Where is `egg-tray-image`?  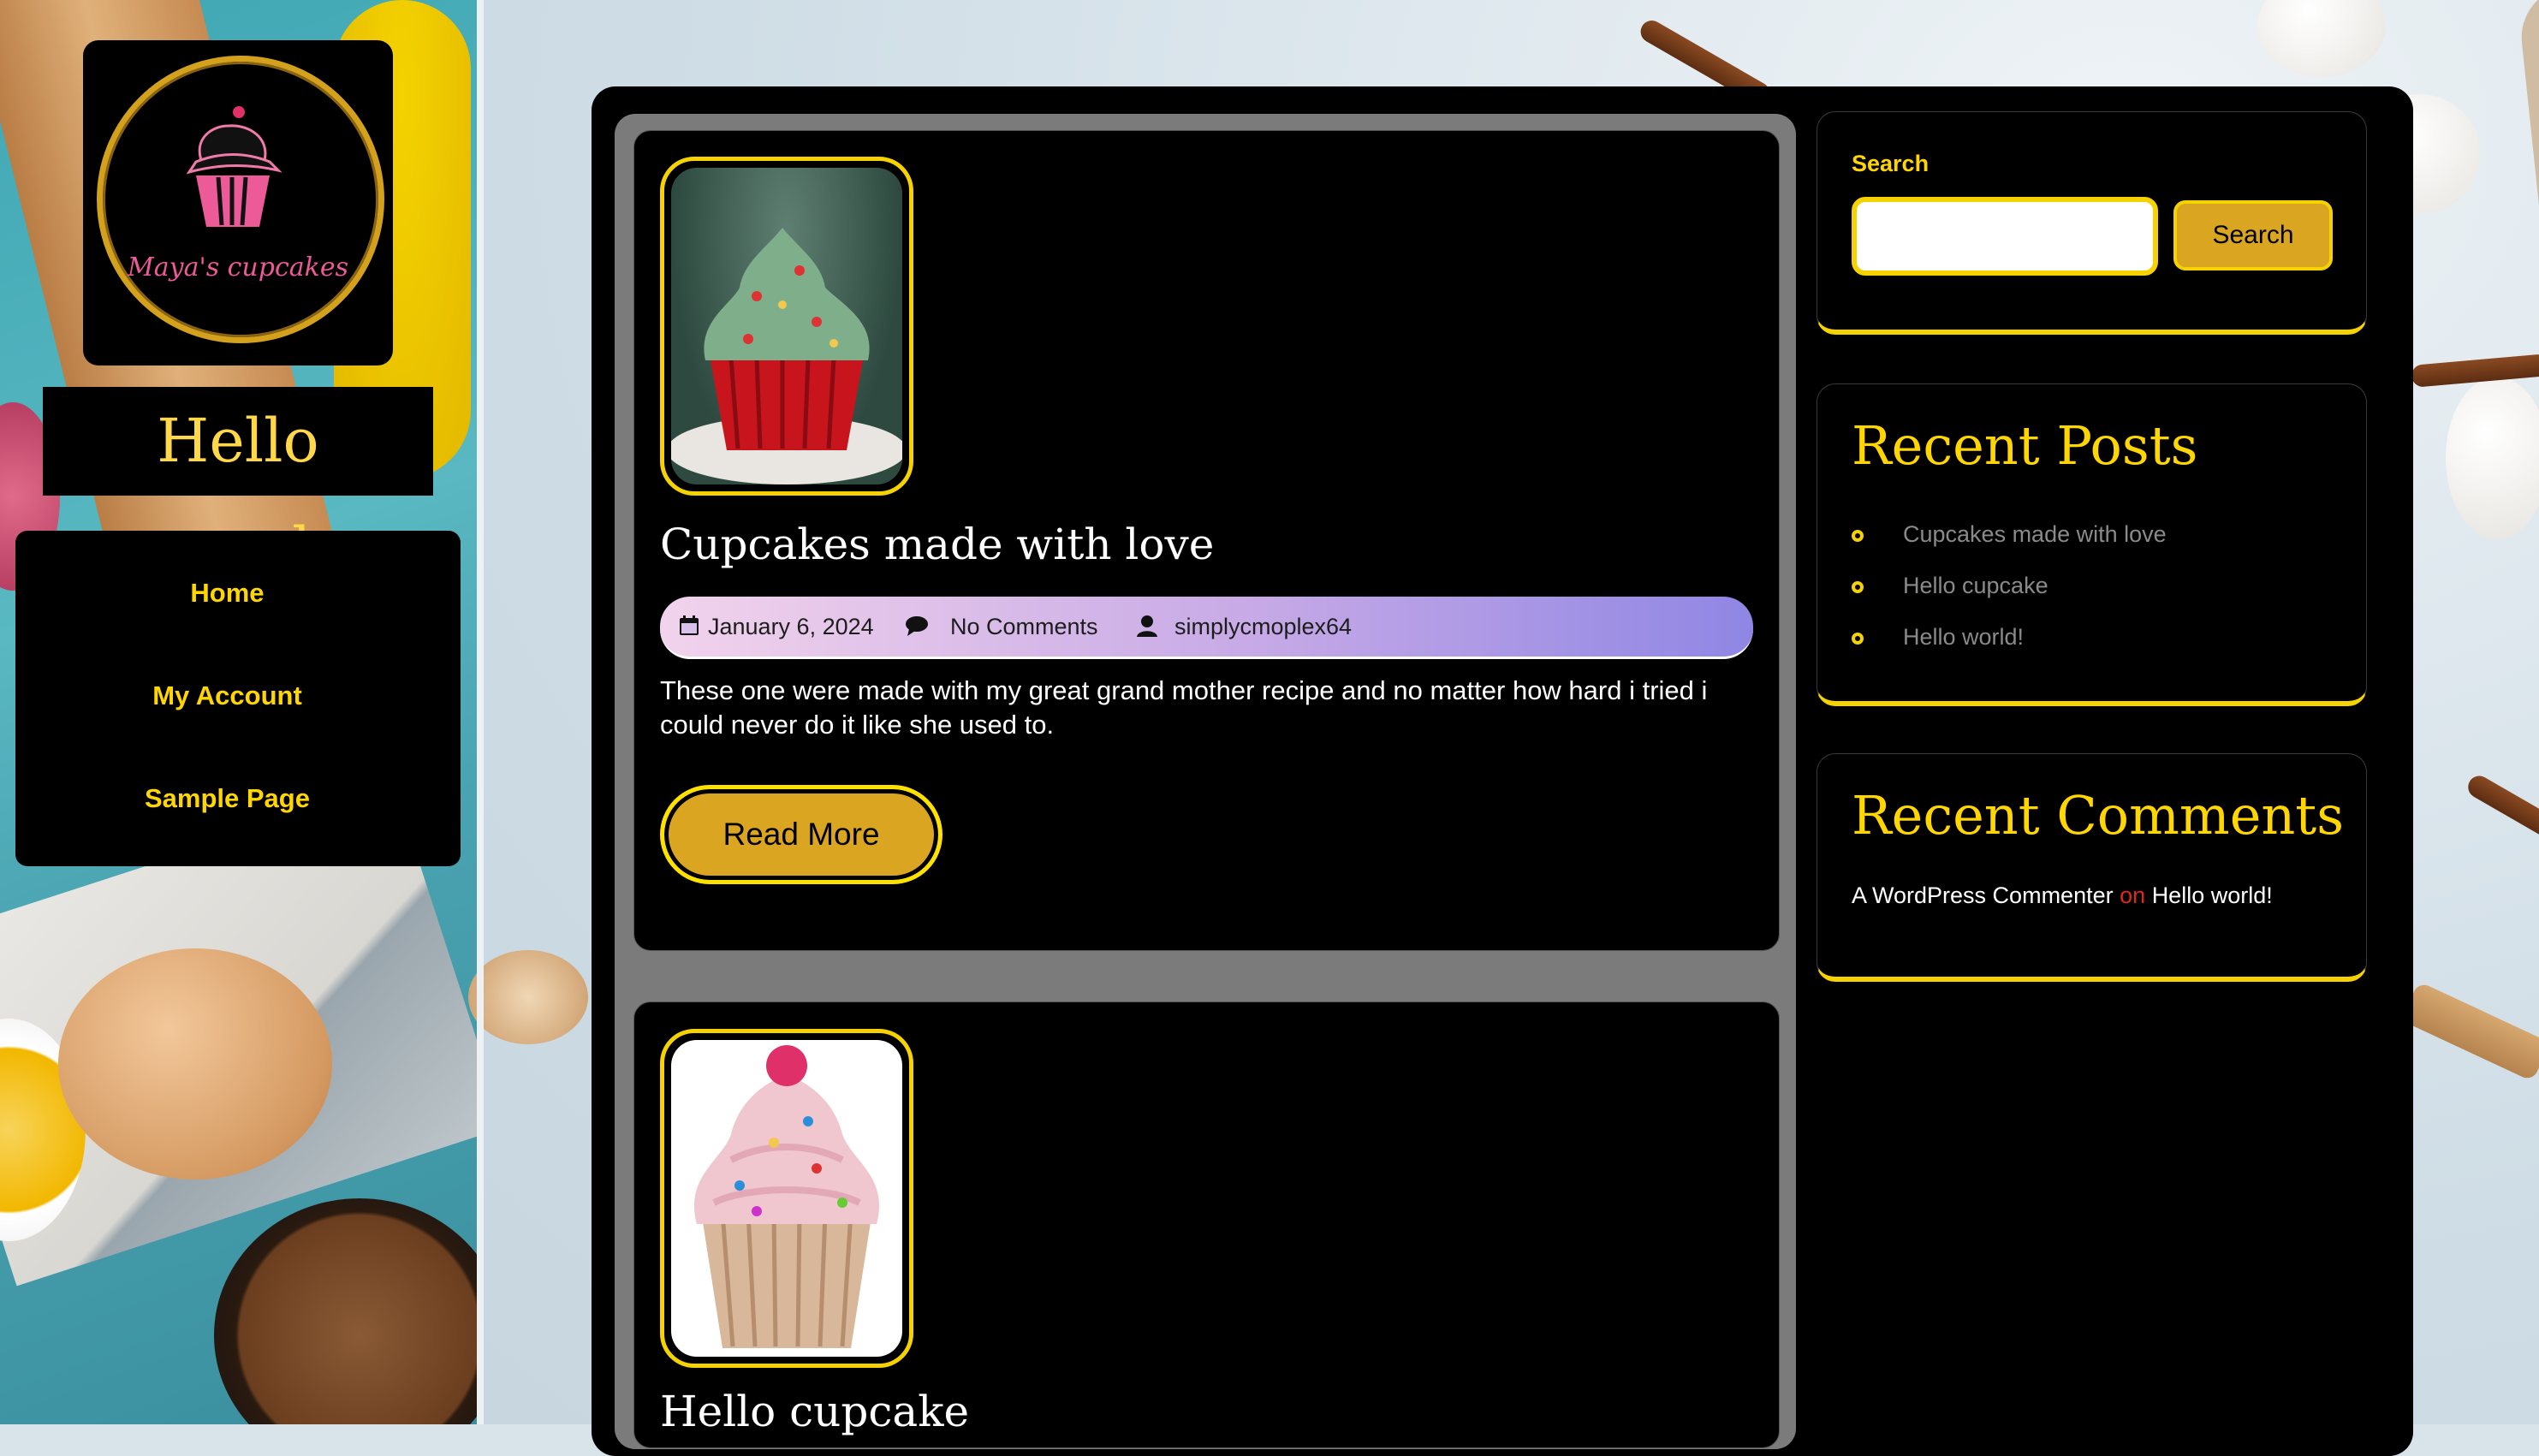
egg-tray-image is located at coordinates (2527, 149).